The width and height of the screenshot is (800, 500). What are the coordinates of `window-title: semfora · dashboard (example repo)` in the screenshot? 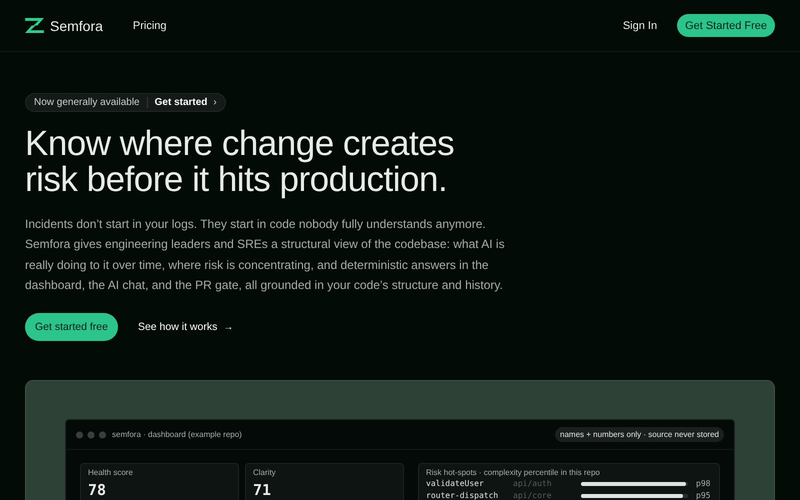 It's located at (177, 435).